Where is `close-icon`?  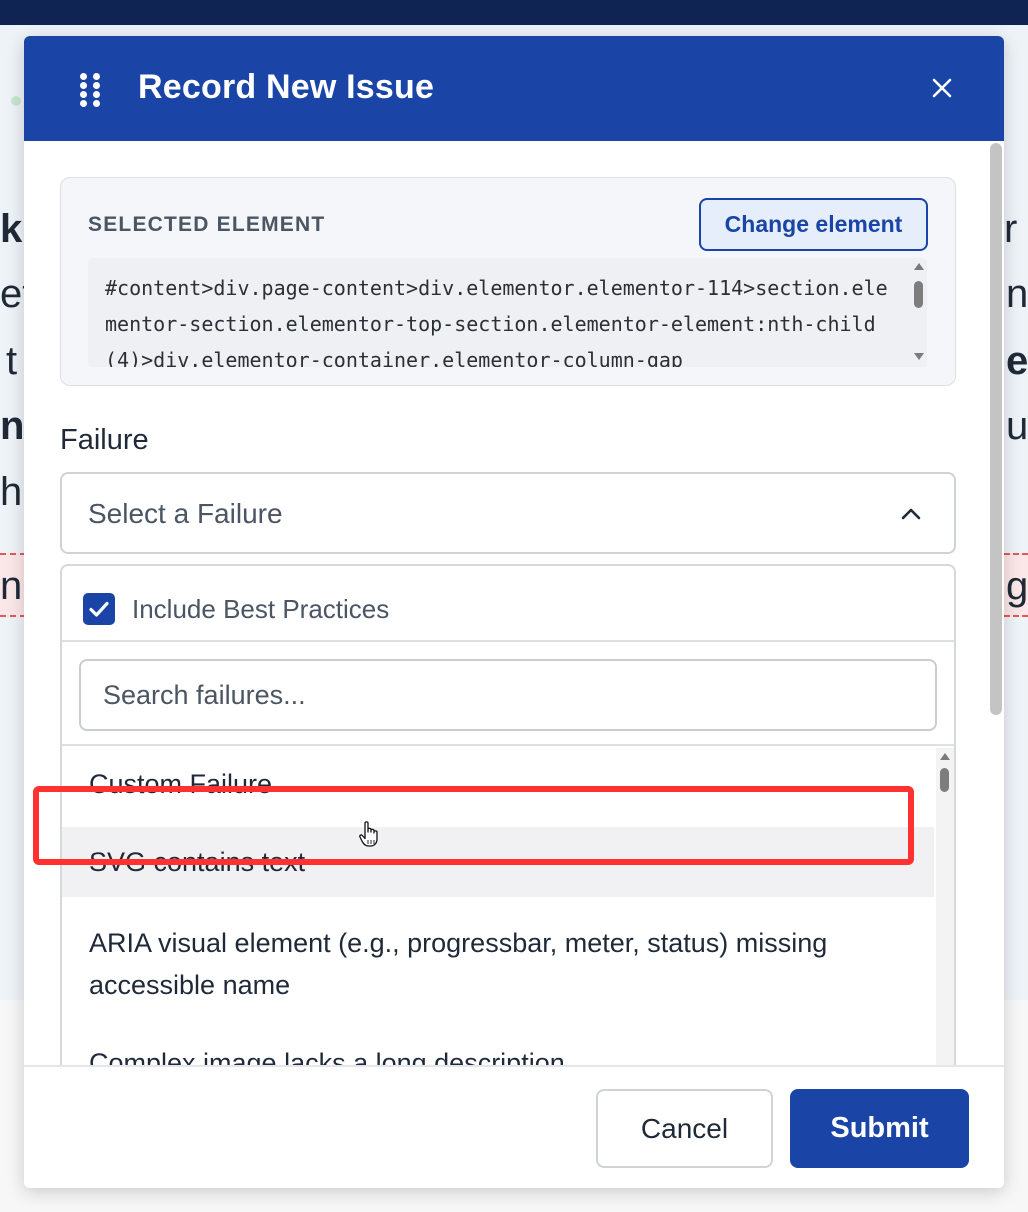
close-icon is located at coordinates (942, 88).